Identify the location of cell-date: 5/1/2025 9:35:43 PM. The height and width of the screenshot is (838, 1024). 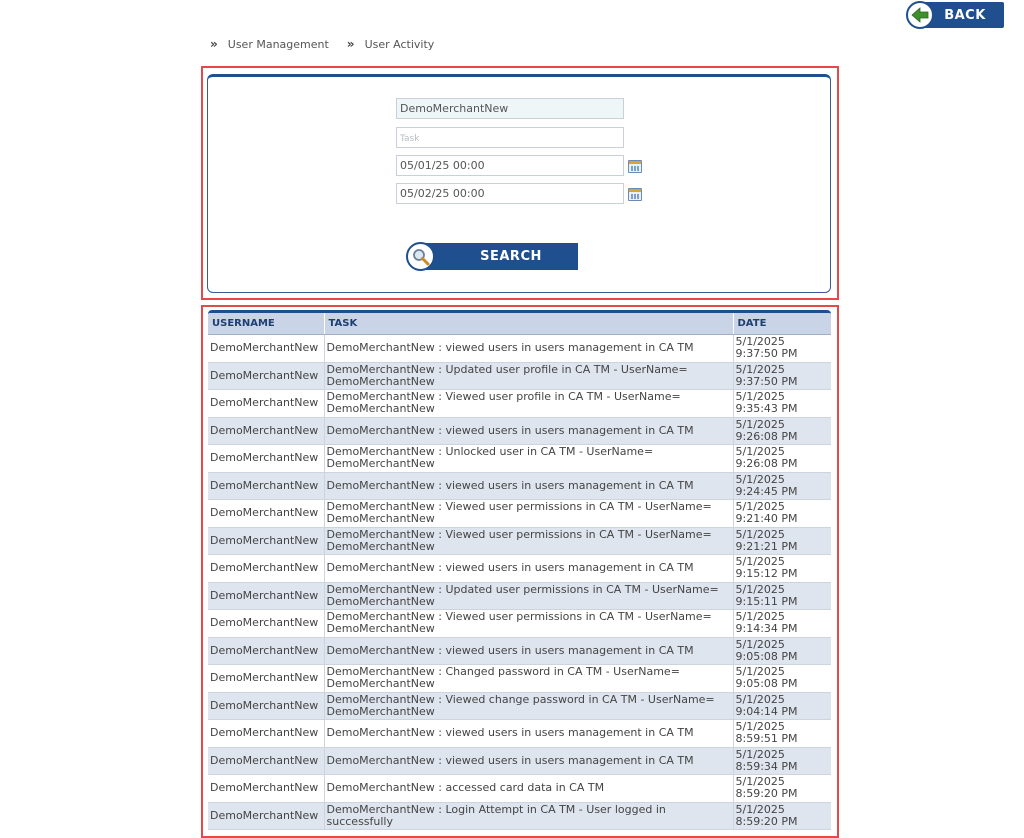
(782, 403).